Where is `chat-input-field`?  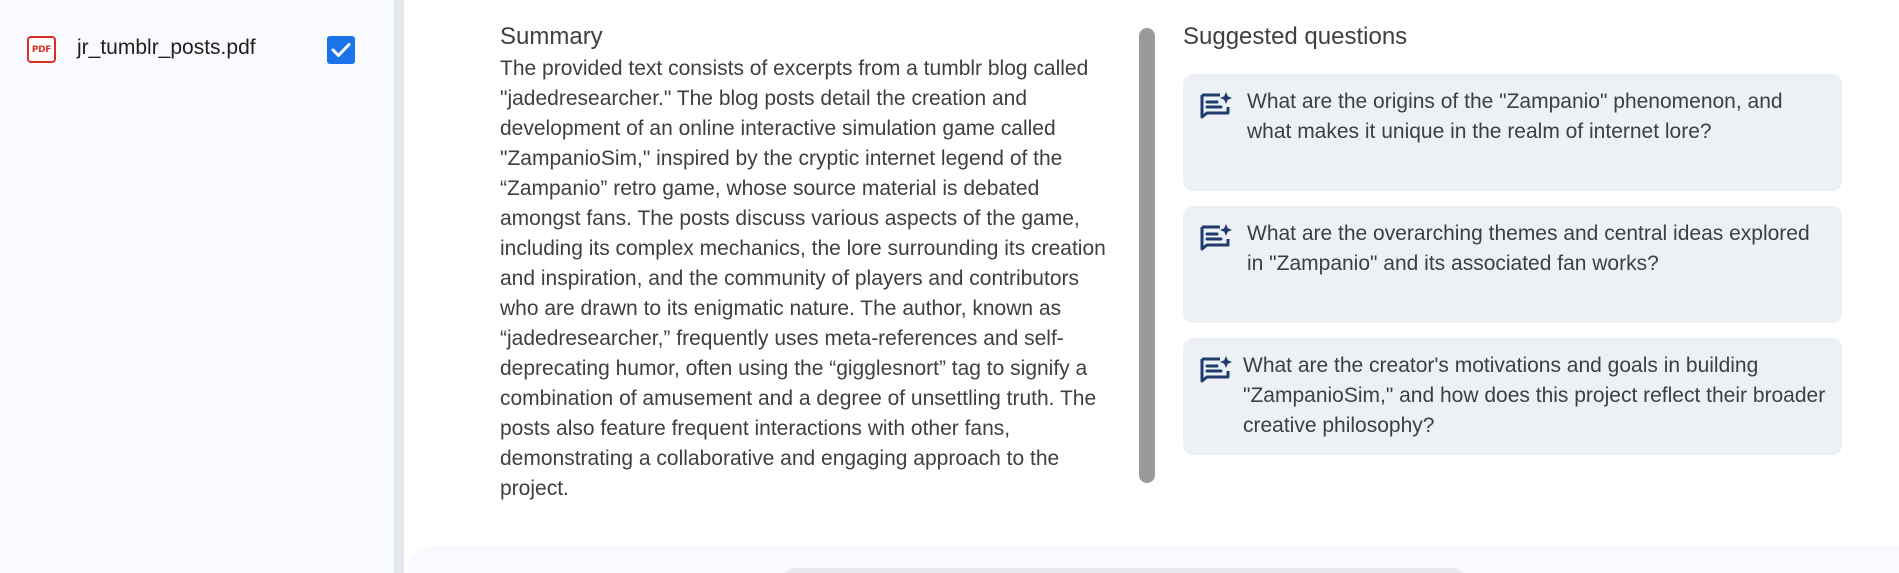 chat-input-field is located at coordinates (1124, 570).